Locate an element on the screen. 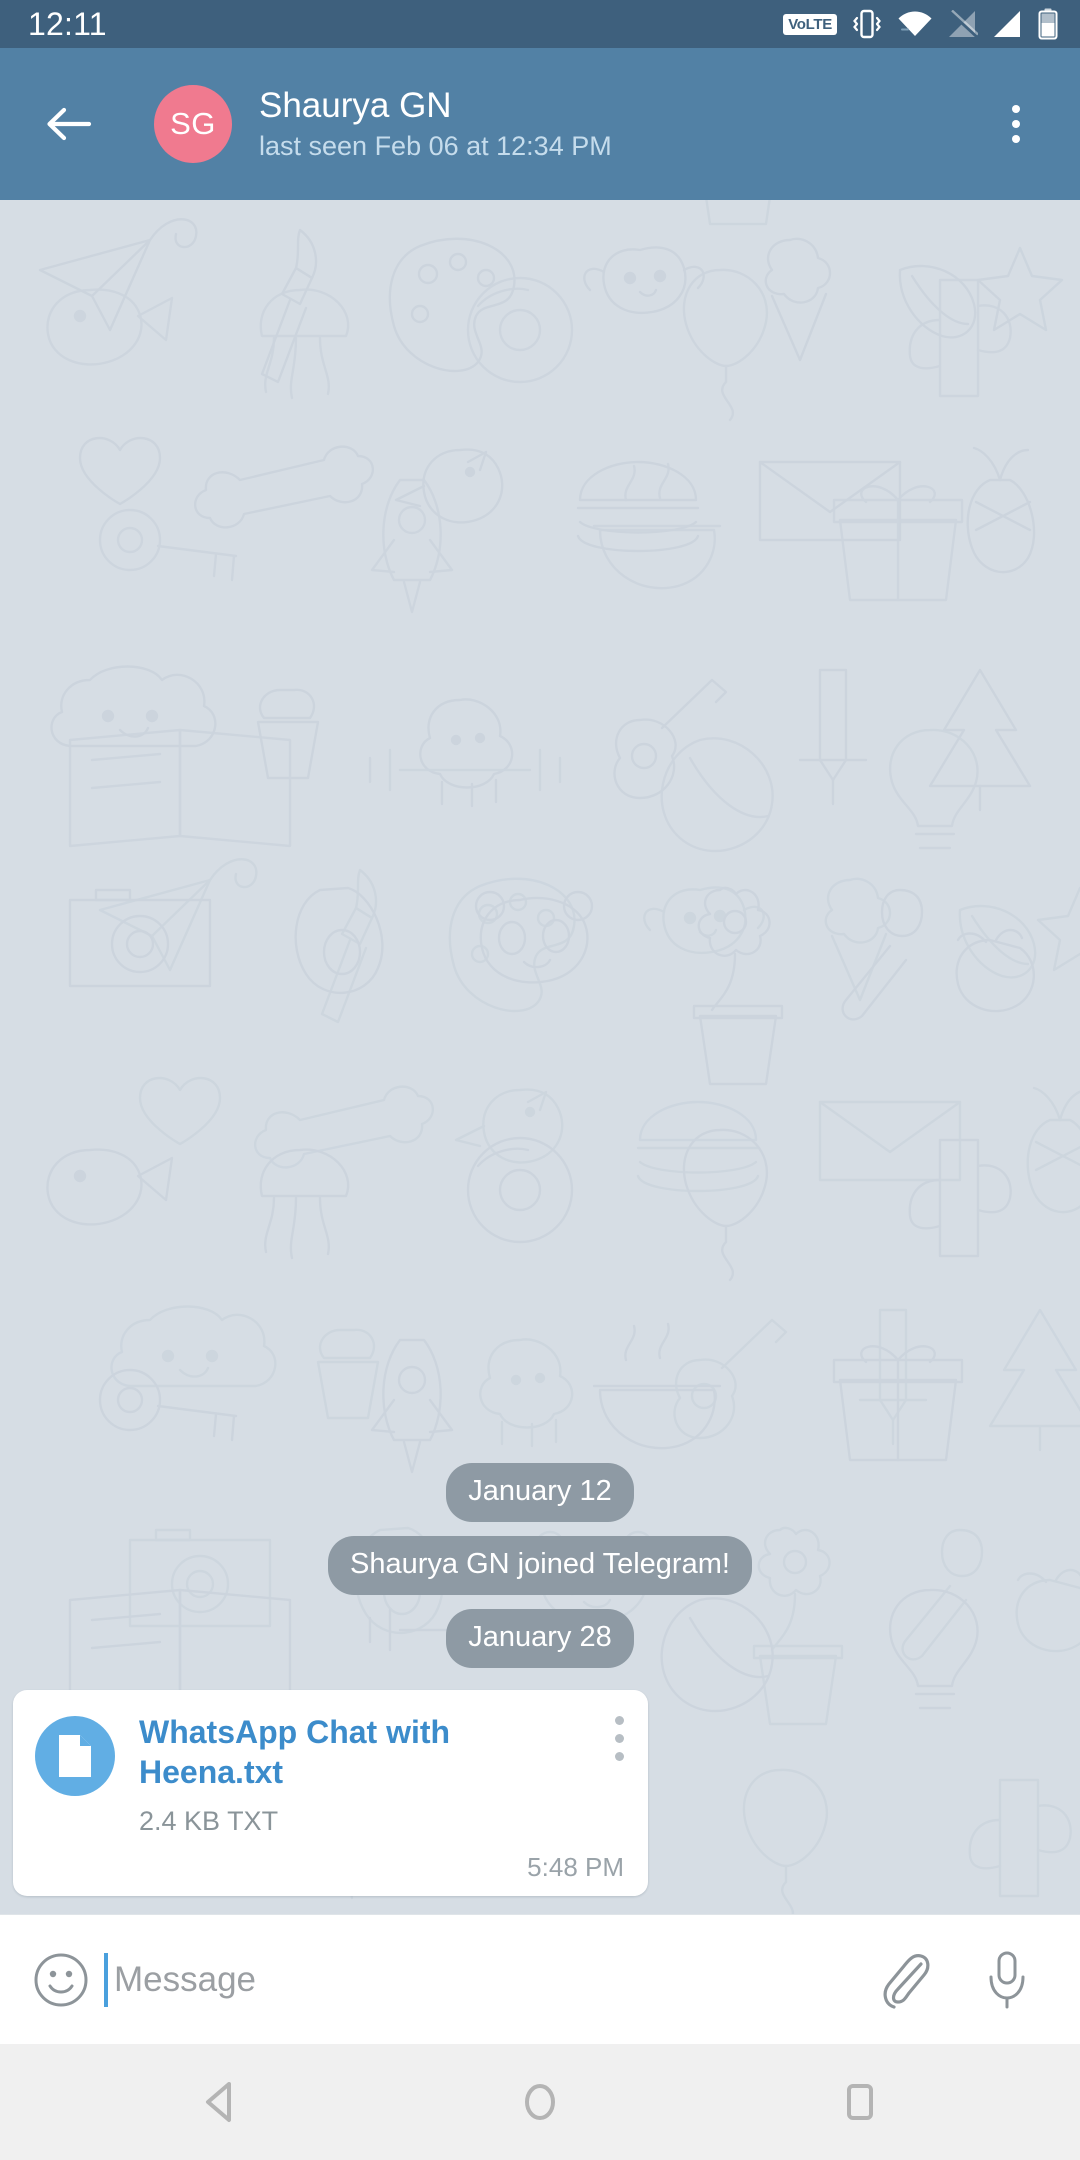  nav-recents-button is located at coordinates (860, 2102).